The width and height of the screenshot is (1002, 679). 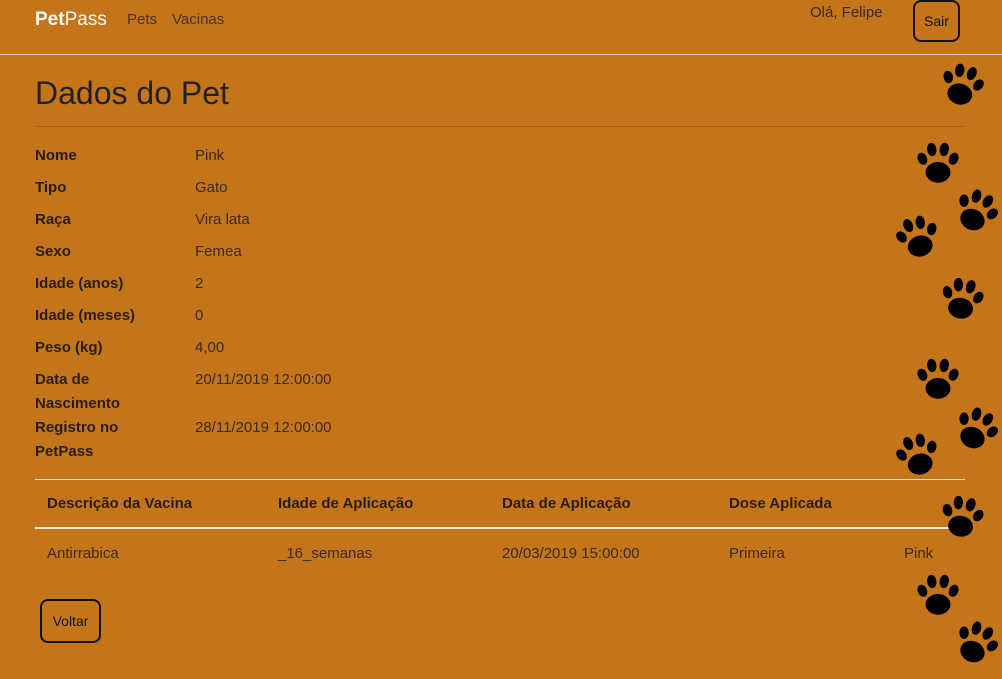 What do you see at coordinates (571, 553) in the screenshot?
I see `table-cell-data: 20/03/2019 15:00:00` at bounding box center [571, 553].